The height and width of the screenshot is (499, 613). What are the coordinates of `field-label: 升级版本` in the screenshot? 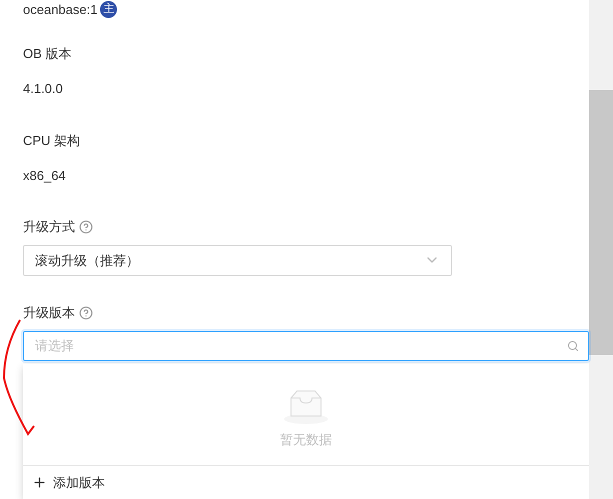 It's located at (49, 313).